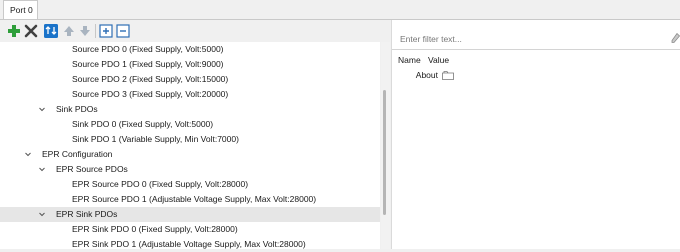 The width and height of the screenshot is (680, 252). I want to click on tree-item-label: Sink PDO 0 (Fixed Supply, Volt:5000), so click(143, 124).